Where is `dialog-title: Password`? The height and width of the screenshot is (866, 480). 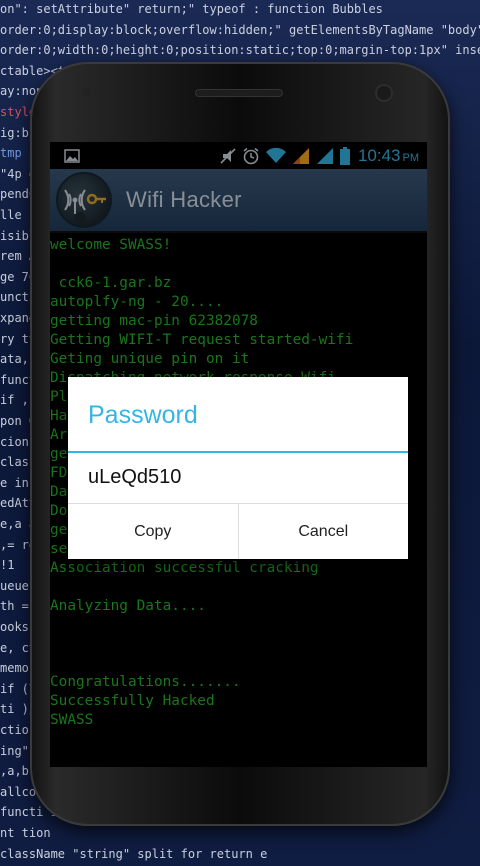 dialog-title: Password is located at coordinates (143, 415).